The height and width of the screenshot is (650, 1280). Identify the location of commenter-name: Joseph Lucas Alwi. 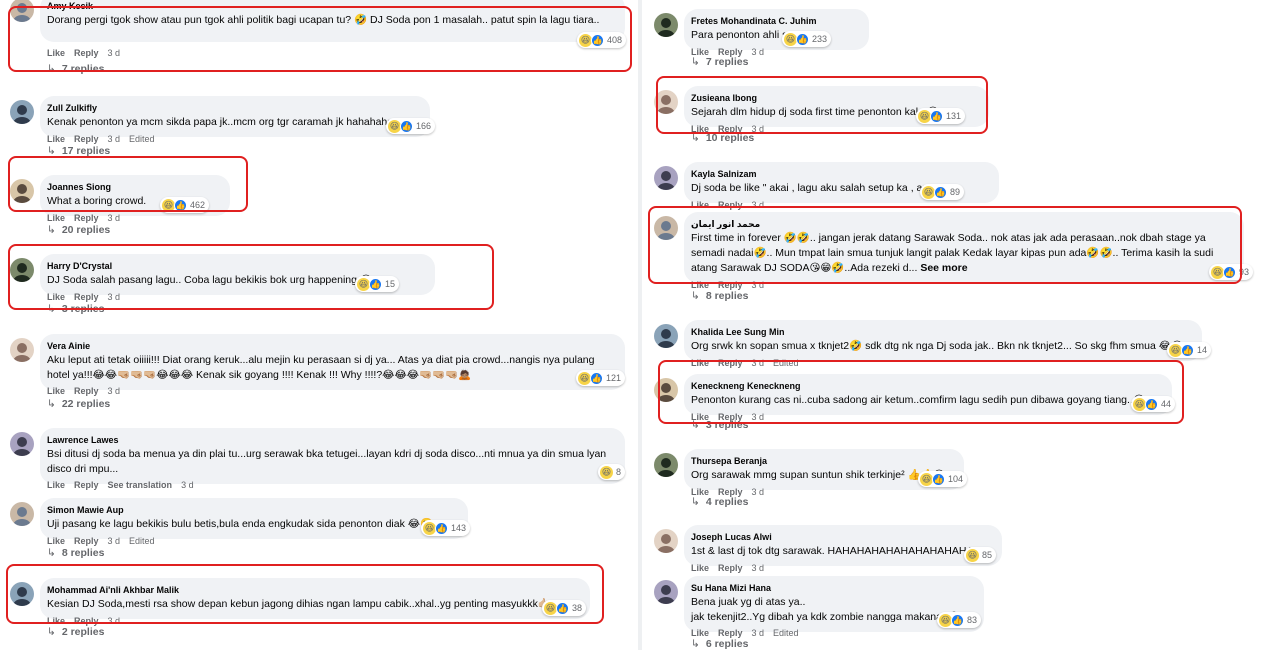
(841, 537).